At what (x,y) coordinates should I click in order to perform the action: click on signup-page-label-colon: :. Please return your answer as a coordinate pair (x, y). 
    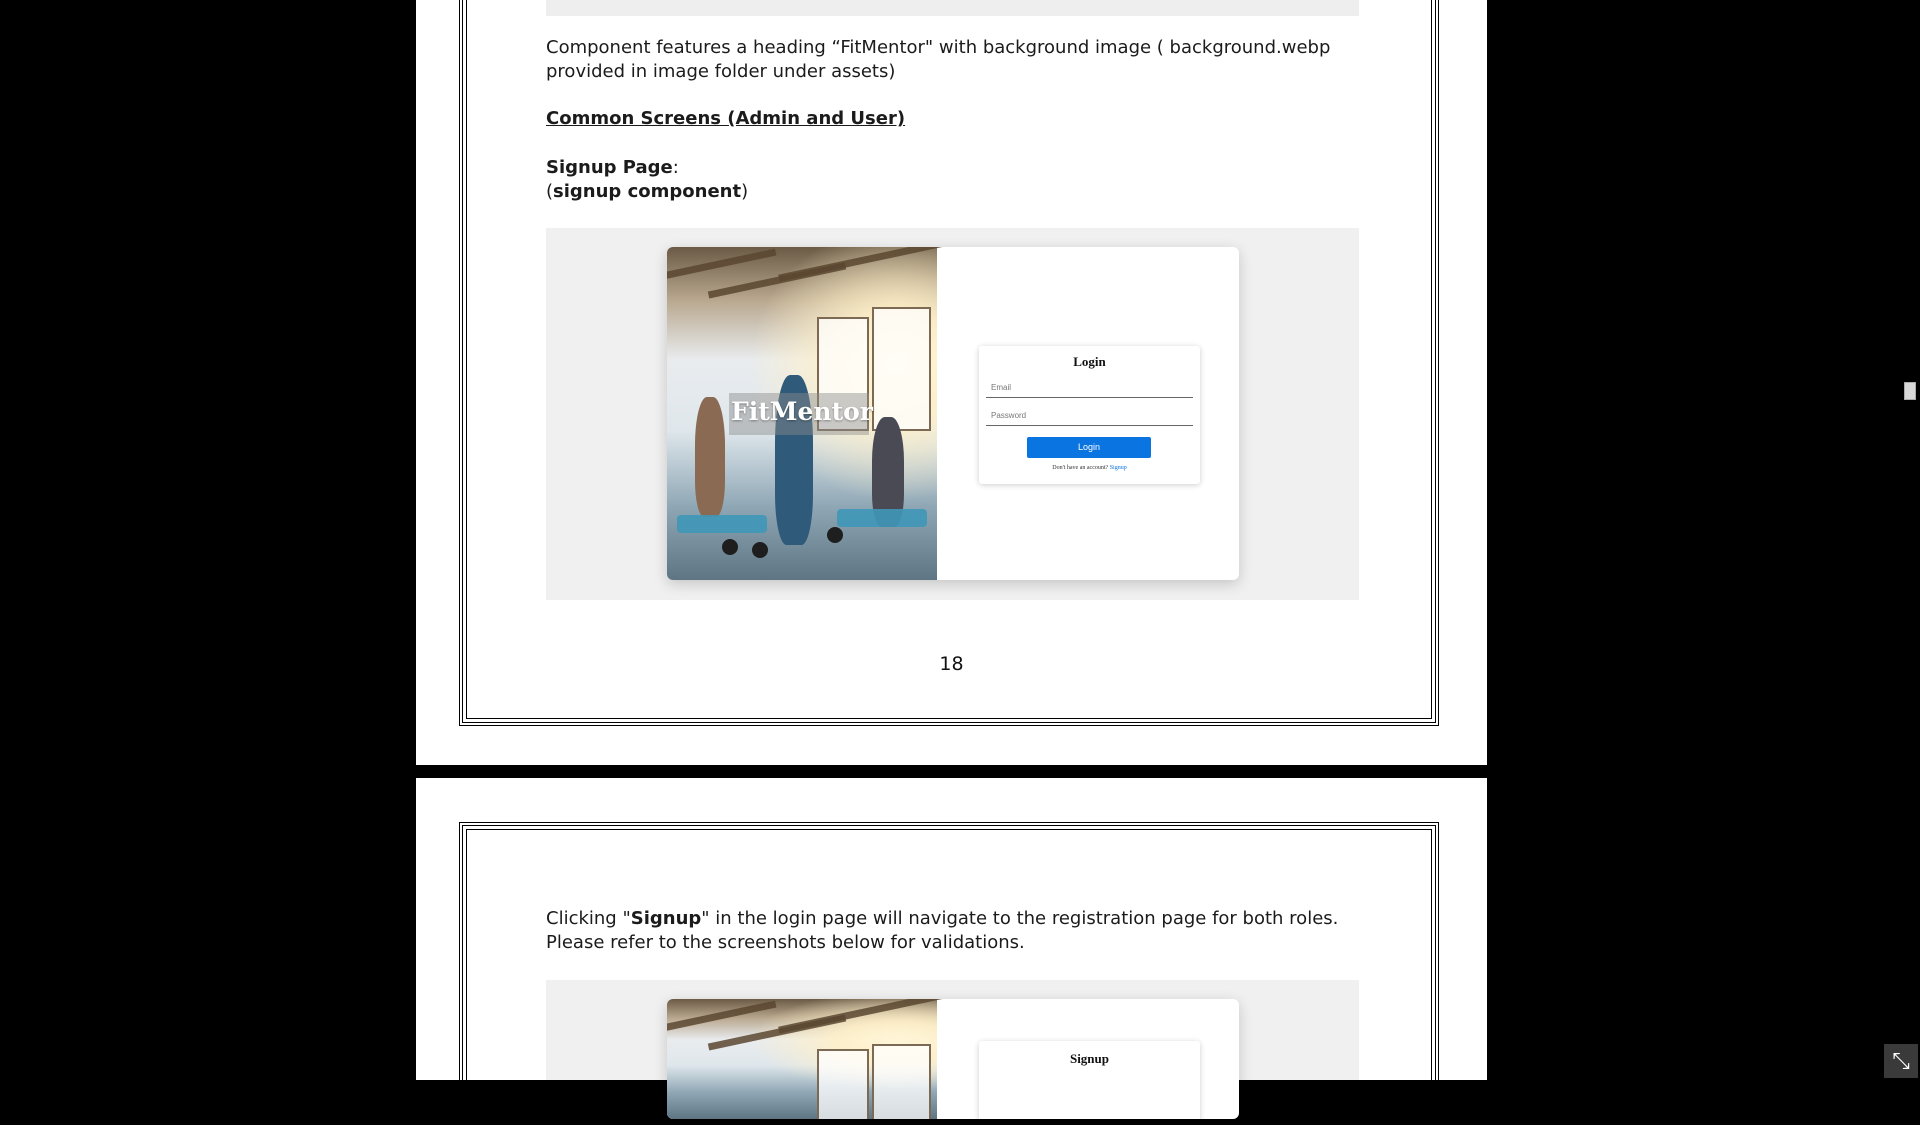
    Looking at the image, I should click on (675, 167).